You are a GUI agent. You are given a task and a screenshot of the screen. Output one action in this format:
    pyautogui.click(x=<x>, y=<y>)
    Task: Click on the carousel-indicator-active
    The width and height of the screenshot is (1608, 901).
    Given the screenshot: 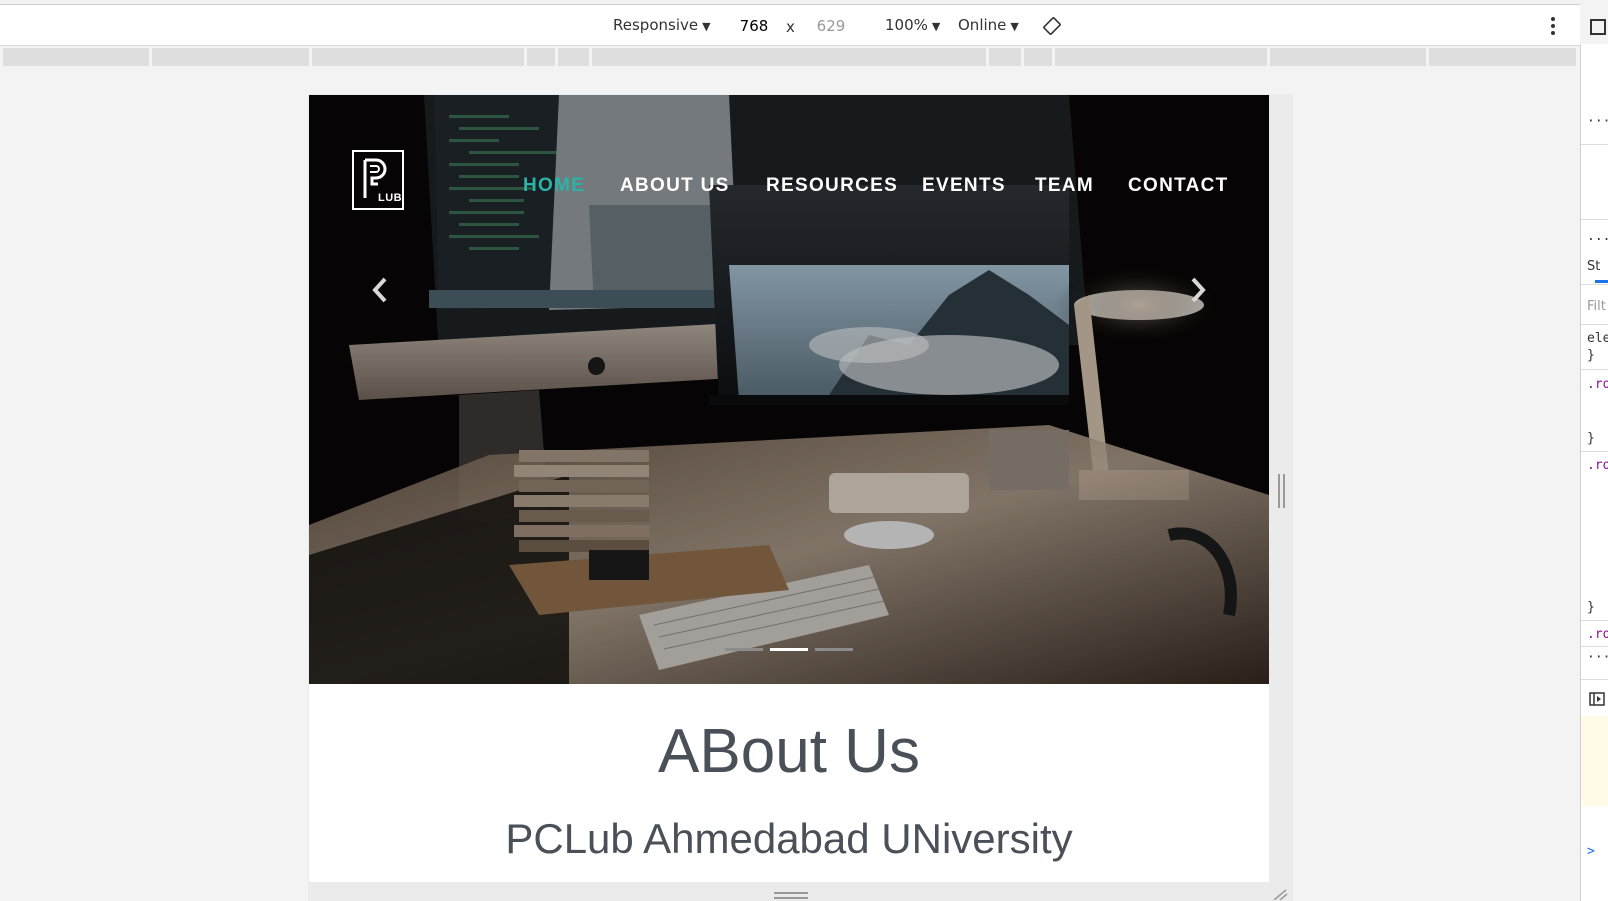 What is the action you would take?
    pyautogui.click(x=789, y=649)
    